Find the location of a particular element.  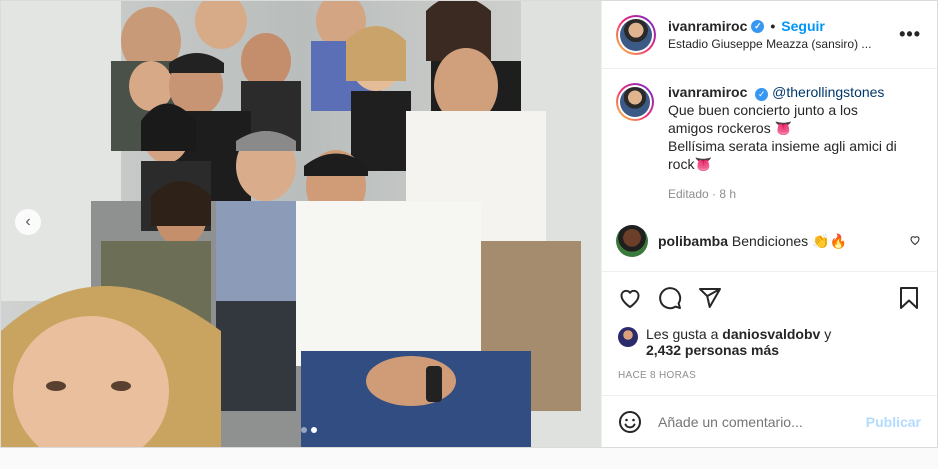

likes-count: 2,432 personas más is located at coordinates (712, 350).